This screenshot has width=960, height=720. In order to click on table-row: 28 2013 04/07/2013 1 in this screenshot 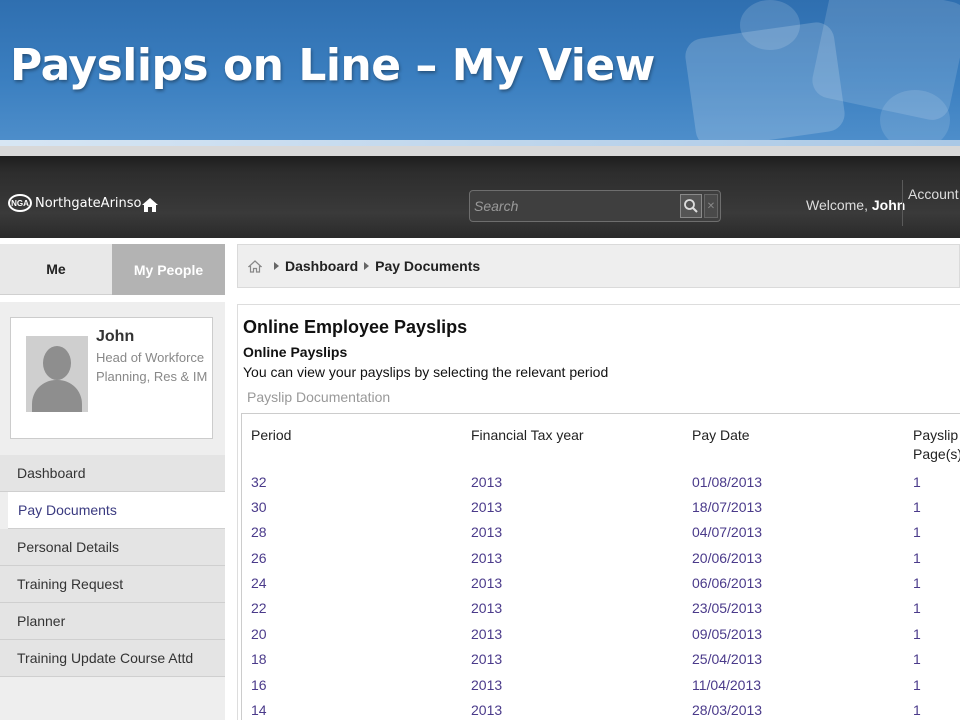, I will do `click(601, 534)`.